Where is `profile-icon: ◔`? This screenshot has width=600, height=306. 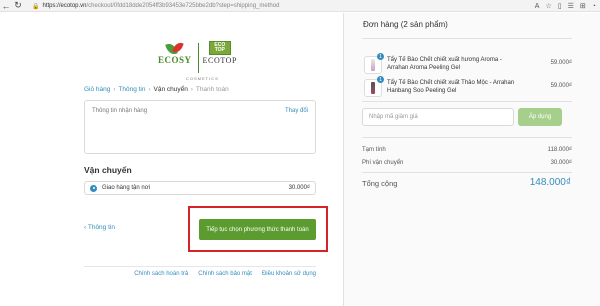 profile-icon: ◔ is located at coordinates (594, 6).